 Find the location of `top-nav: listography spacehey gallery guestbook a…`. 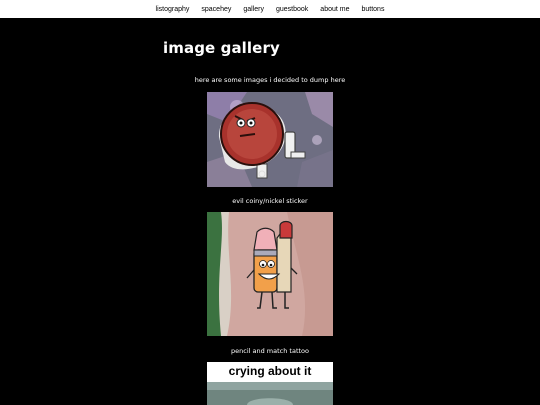

top-nav: listography spacehey gallery guestbook a… is located at coordinates (270, 9).